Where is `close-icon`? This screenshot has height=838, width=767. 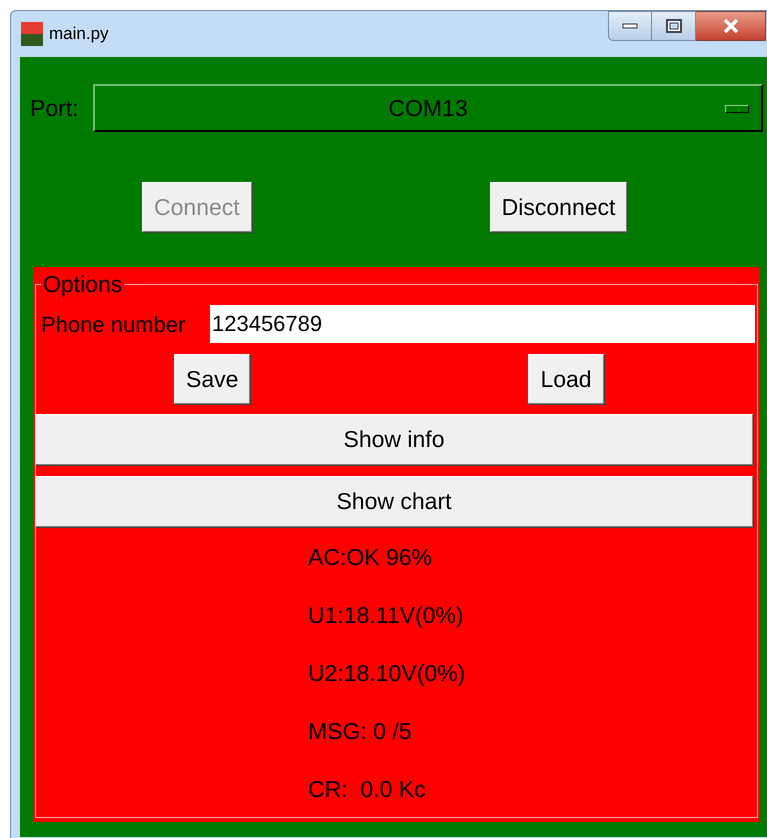 close-icon is located at coordinates (731, 26).